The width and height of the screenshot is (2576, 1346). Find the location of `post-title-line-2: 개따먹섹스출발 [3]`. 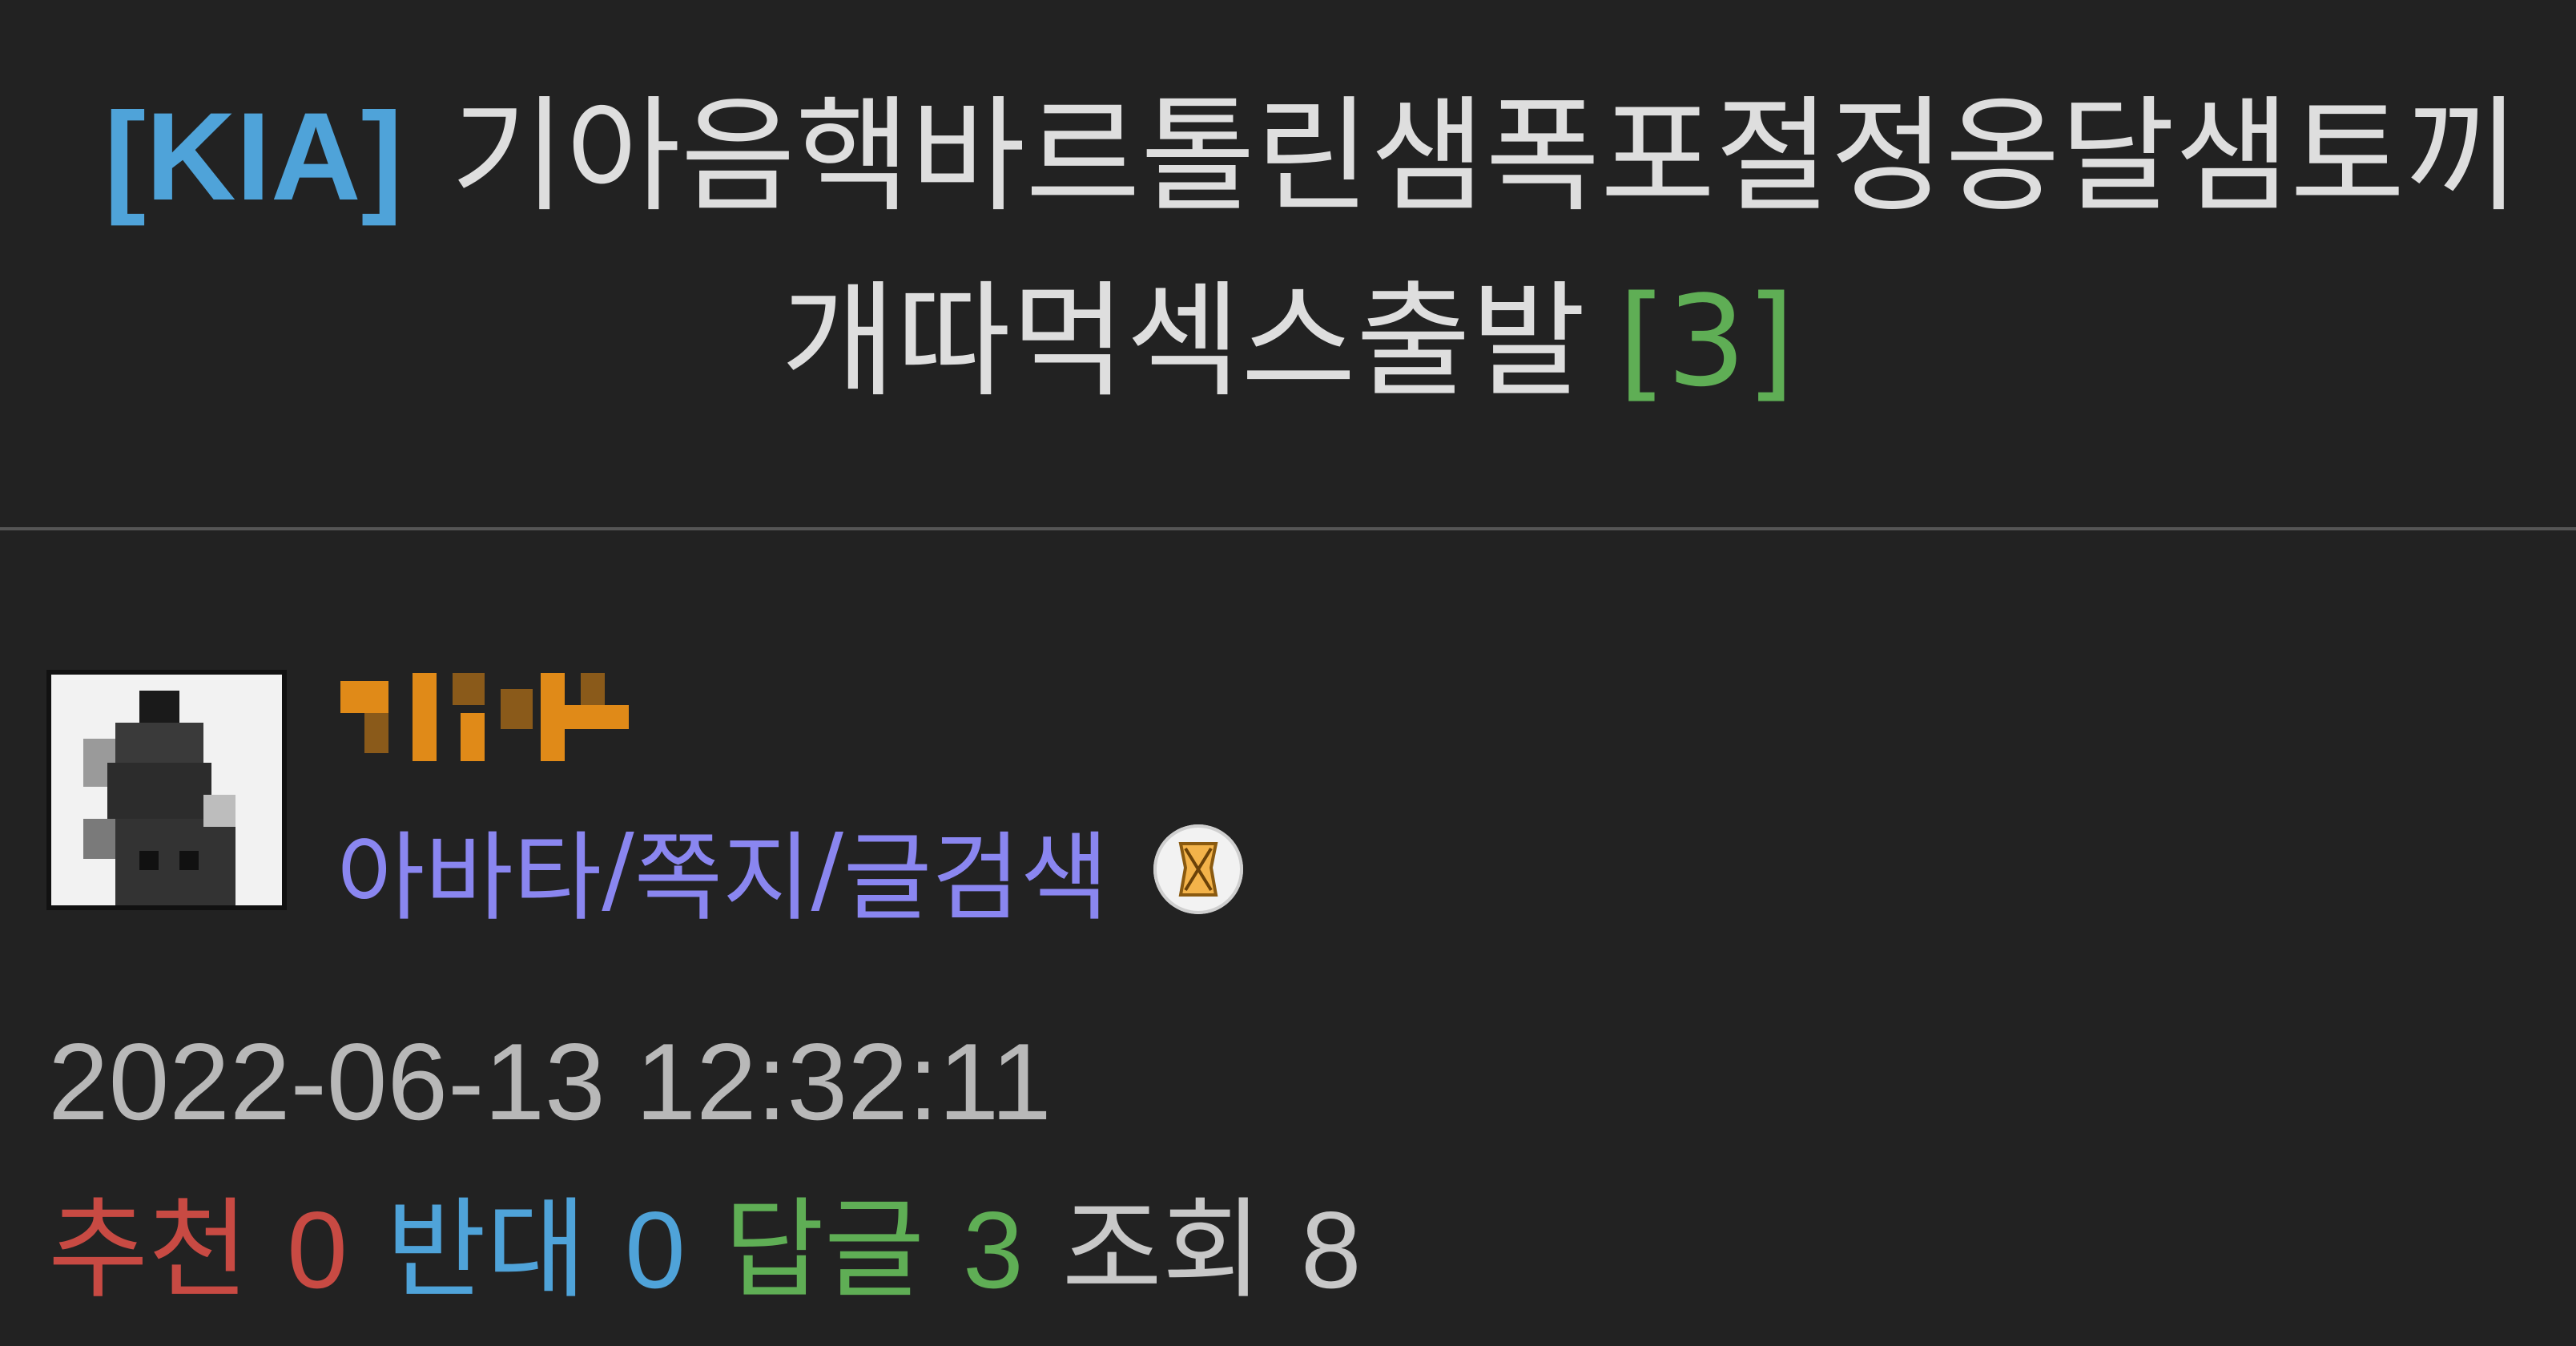

post-title-line-2: 개따먹섹스출발 [3] is located at coordinates (1288, 341).